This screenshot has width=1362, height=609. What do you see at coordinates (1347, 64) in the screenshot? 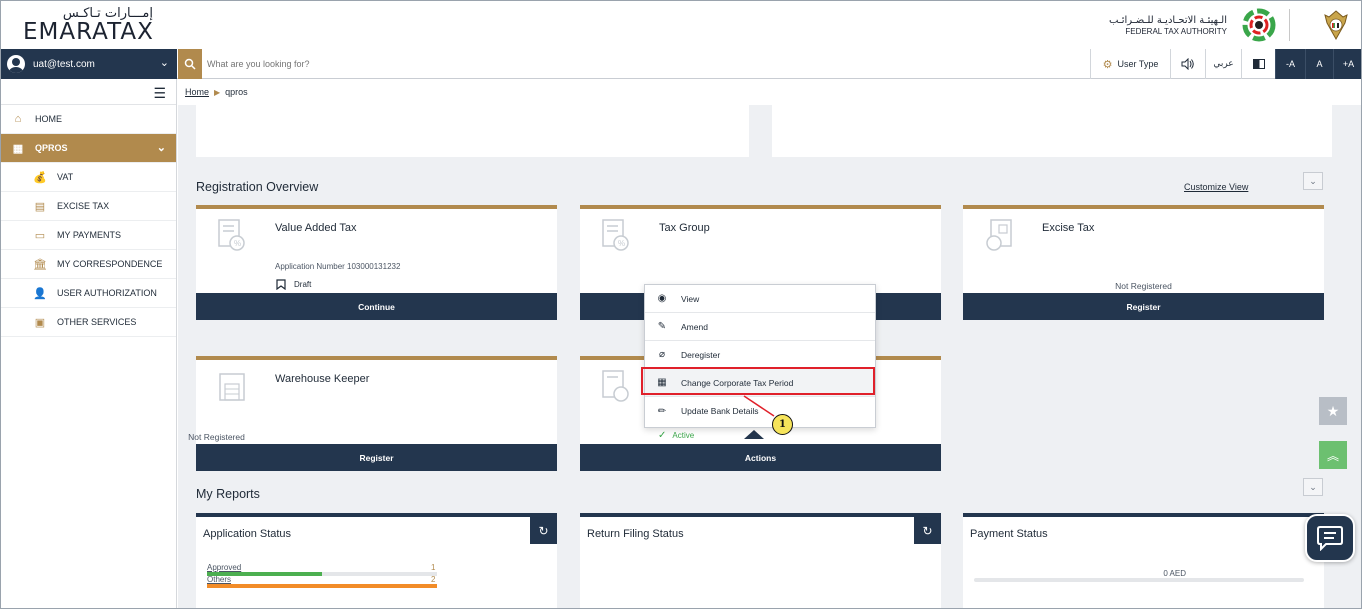
I see `font-increase-button: +A` at bounding box center [1347, 64].